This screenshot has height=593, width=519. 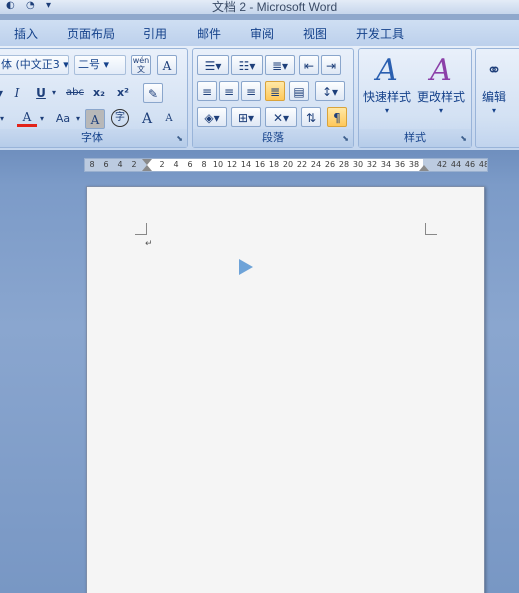 What do you see at coordinates (274, 164) in the screenshot?
I see `ruler-tick-label: 18` at bounding box center [274, 164].